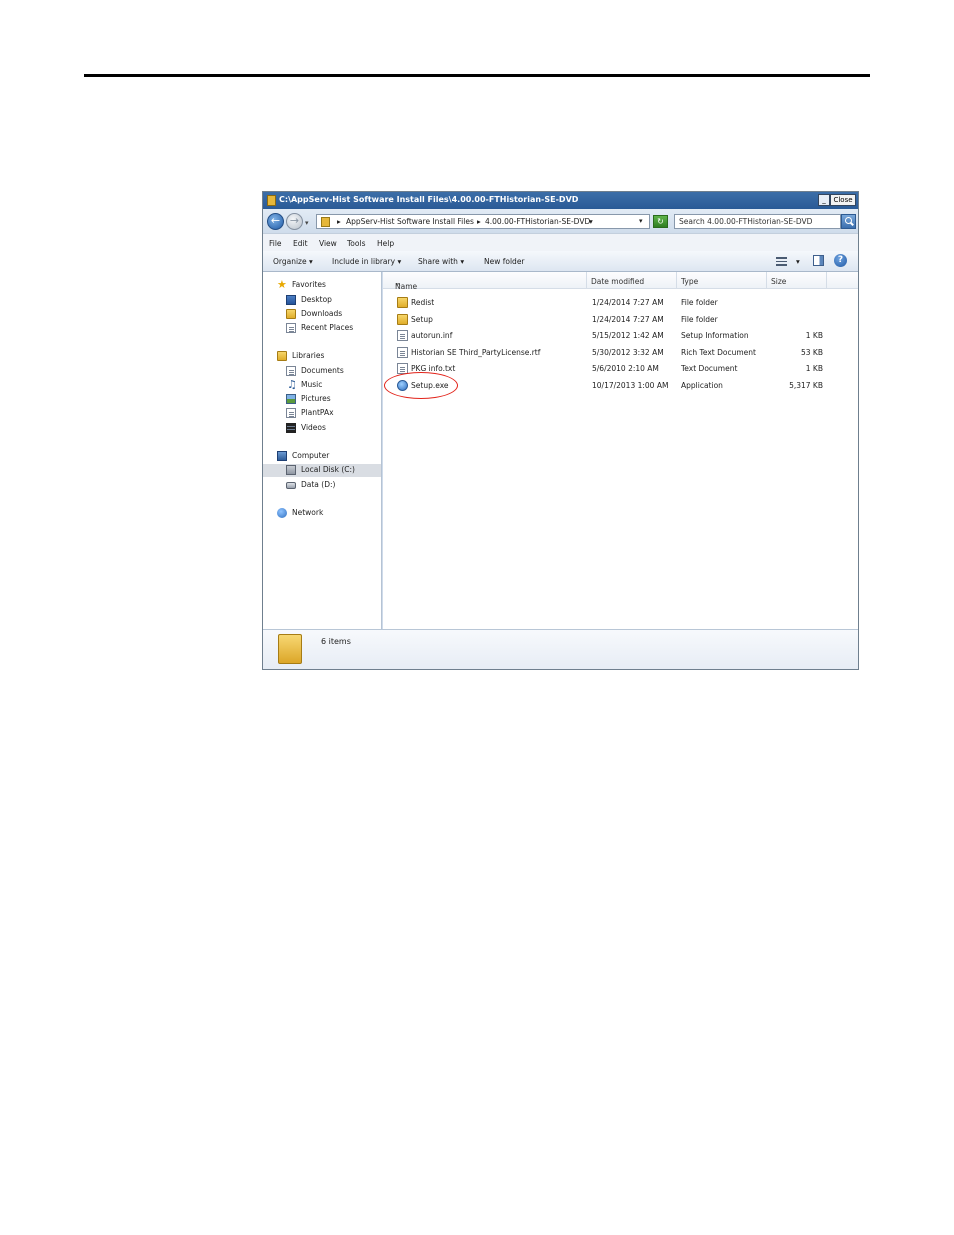 This screenshot has width=954, height=1235. I want to click on nav-local-disk-label: Local Disk (C:), so click(328, 469).